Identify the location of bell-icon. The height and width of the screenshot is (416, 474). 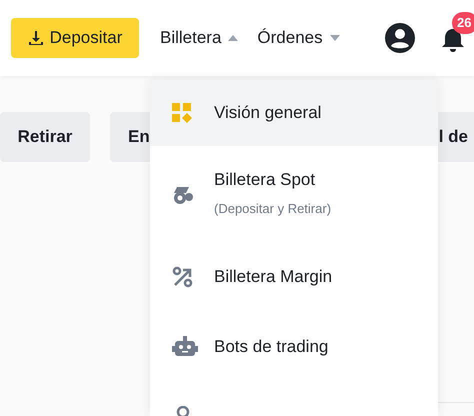
(452, 40).